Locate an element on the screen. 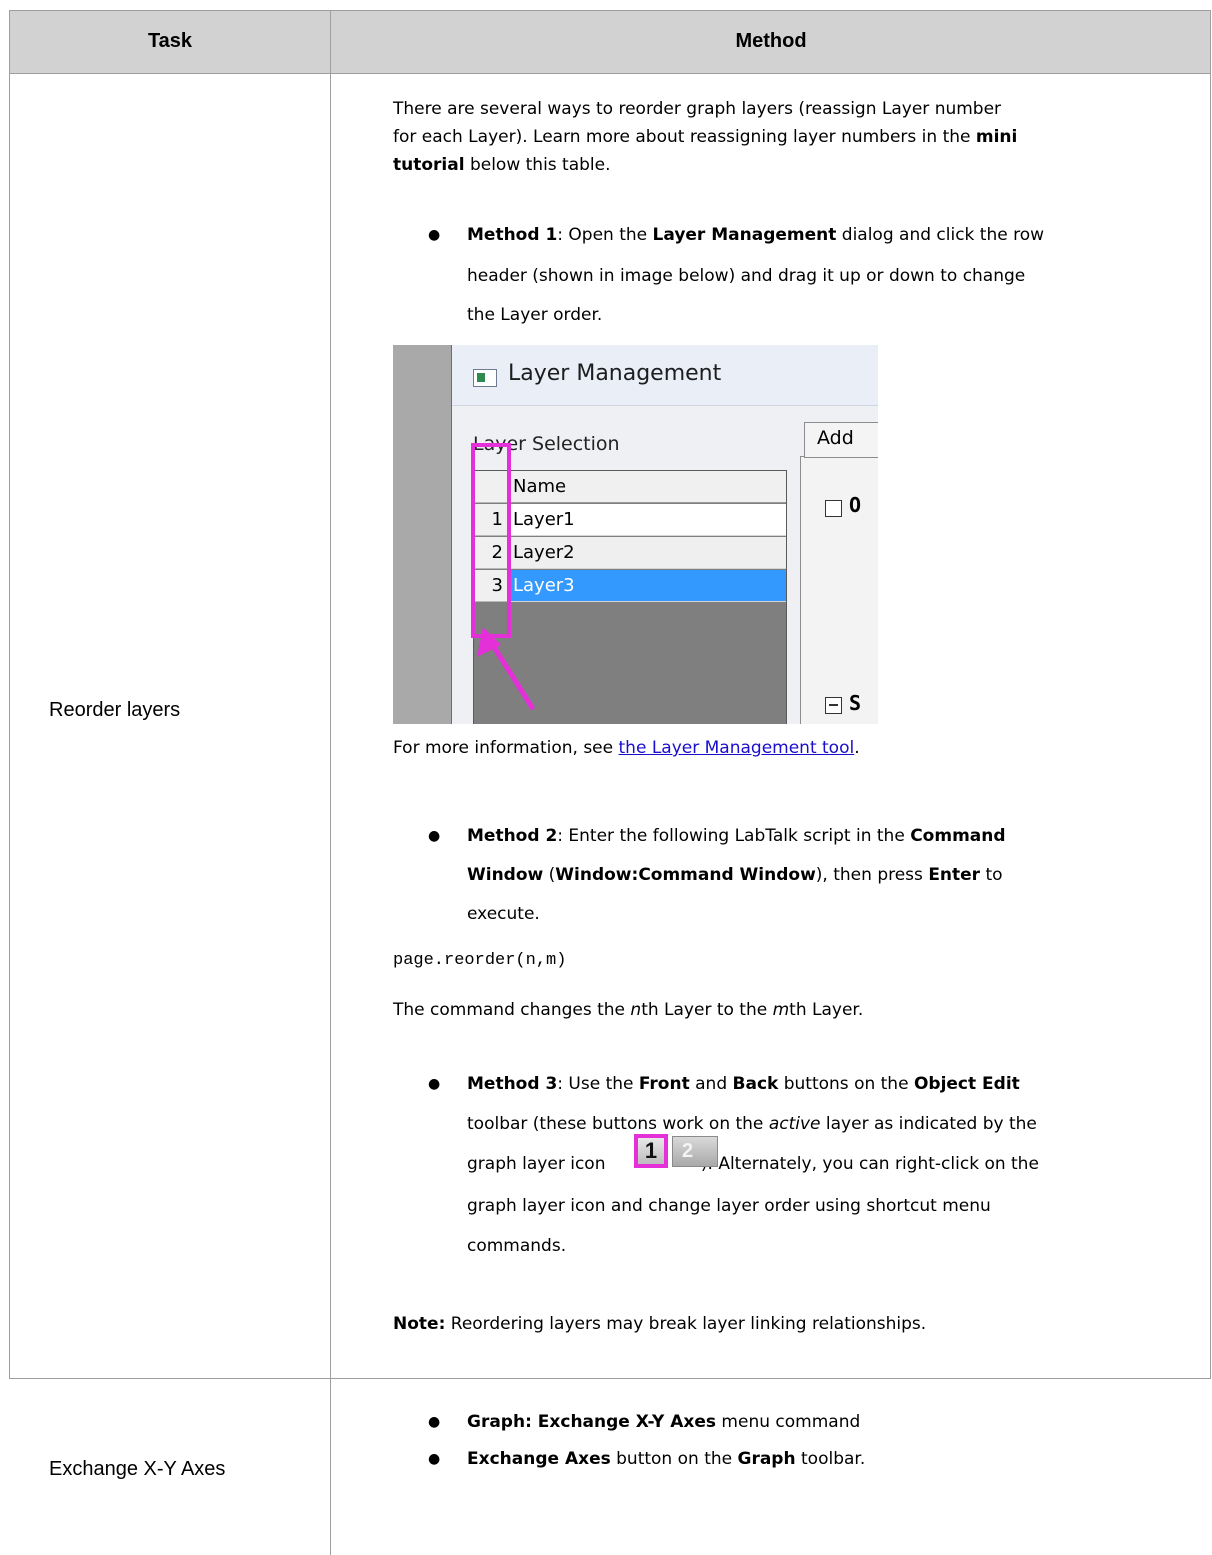 Image resolution: width=1212 pixels, height=1555 pixels. layer-1-icon: 1 is located at coordinates (651, 1151).